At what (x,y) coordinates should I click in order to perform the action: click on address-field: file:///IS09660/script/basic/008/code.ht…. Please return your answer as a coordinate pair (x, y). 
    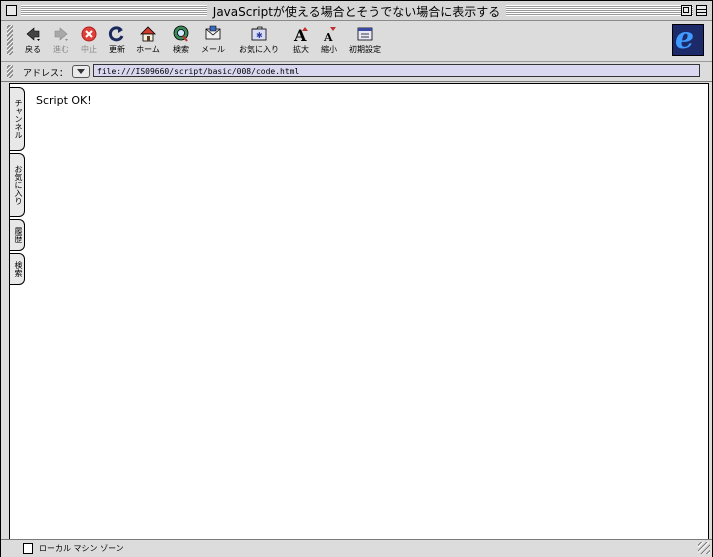
    Looking at the image, I should click on (396, 70).